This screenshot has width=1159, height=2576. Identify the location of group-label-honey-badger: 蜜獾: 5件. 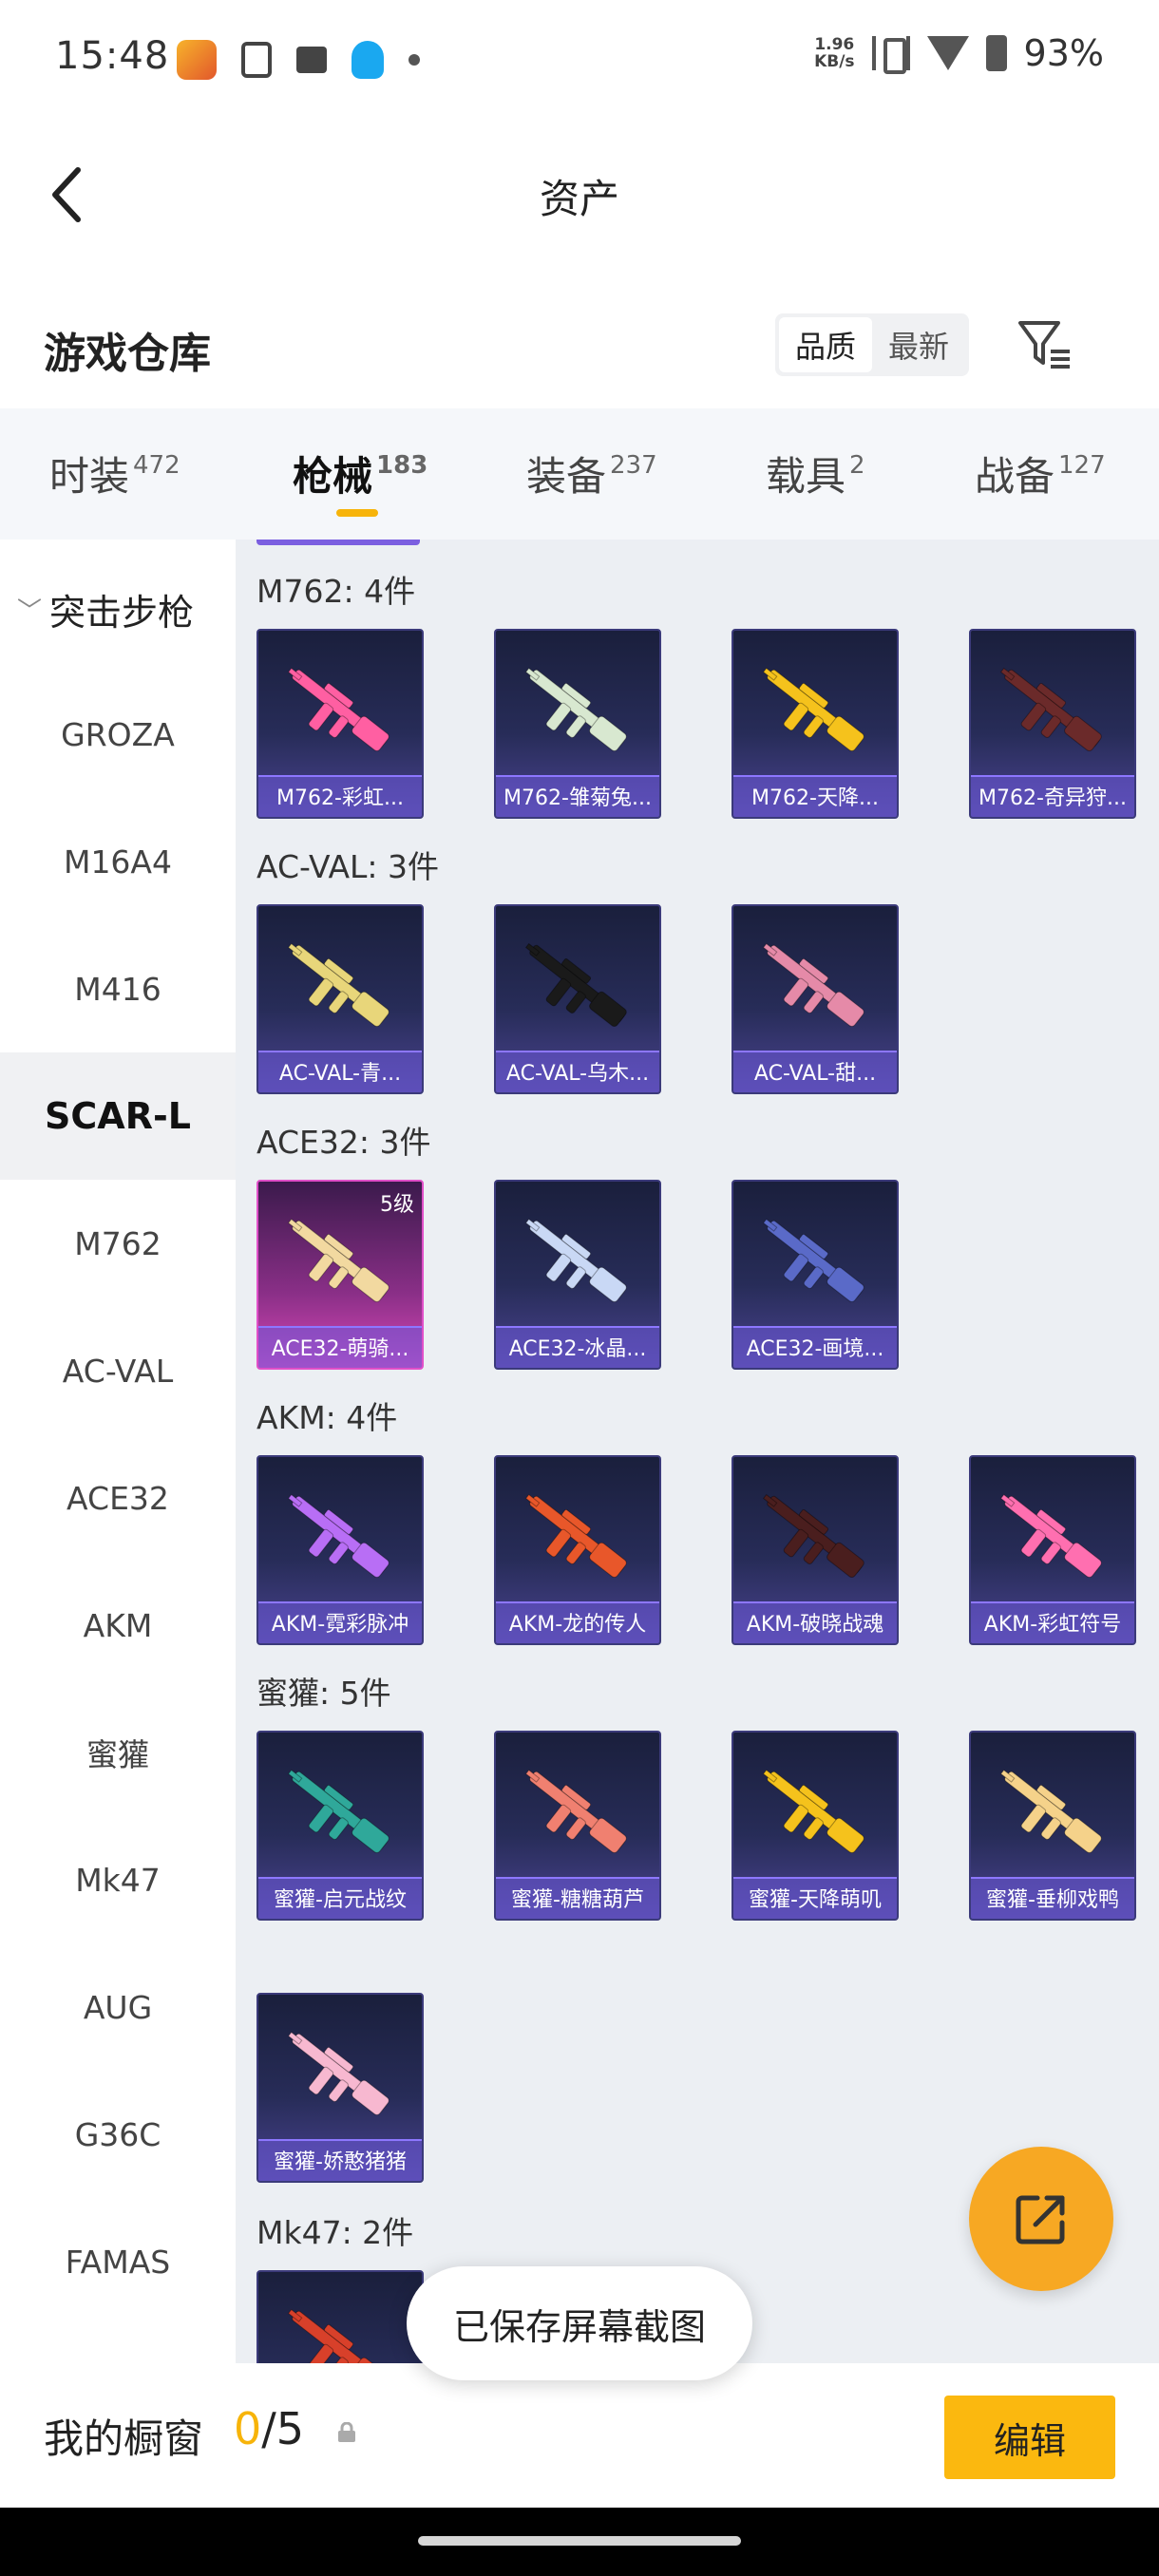
(323, 1693).